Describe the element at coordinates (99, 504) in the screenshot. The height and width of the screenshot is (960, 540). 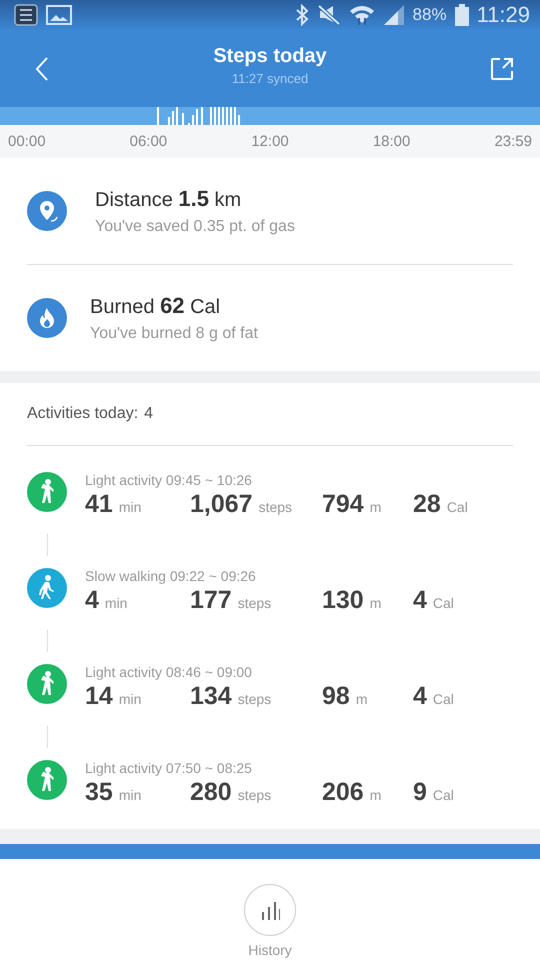
I see `stat-value: 41` at that location.